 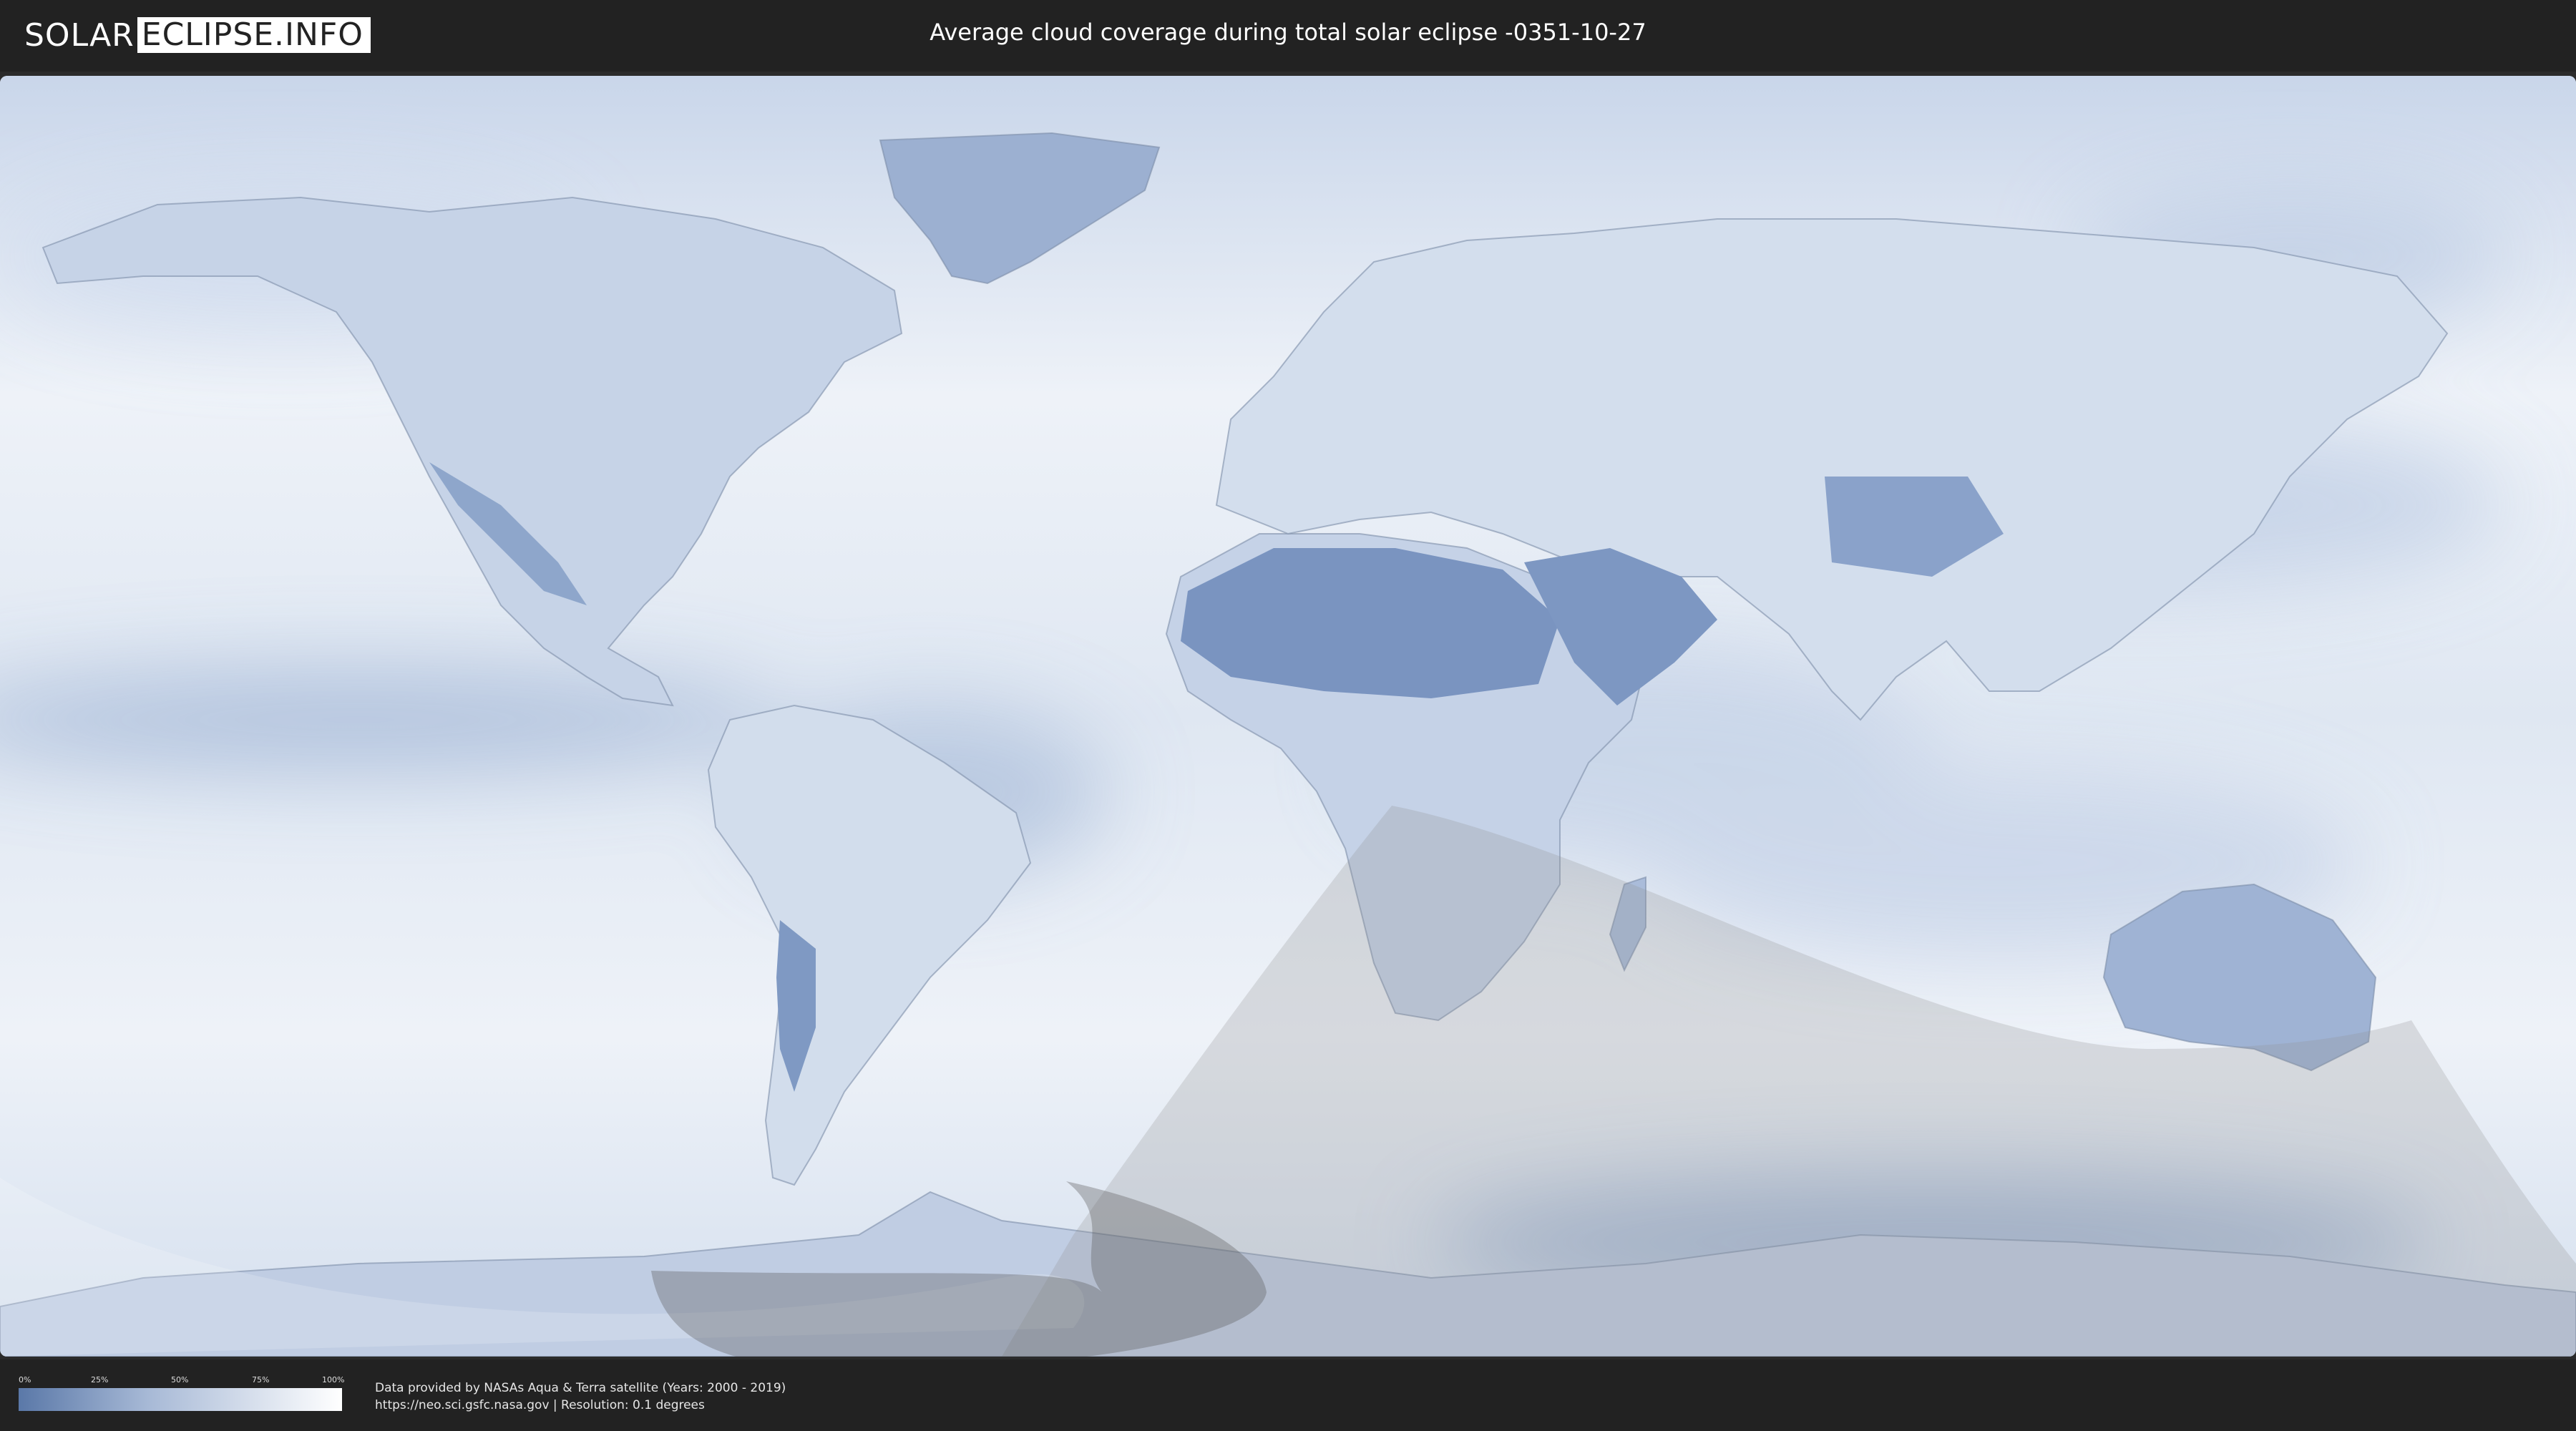 I want to click on legend-tick-label: 100%, so click(x=333, y=1379).